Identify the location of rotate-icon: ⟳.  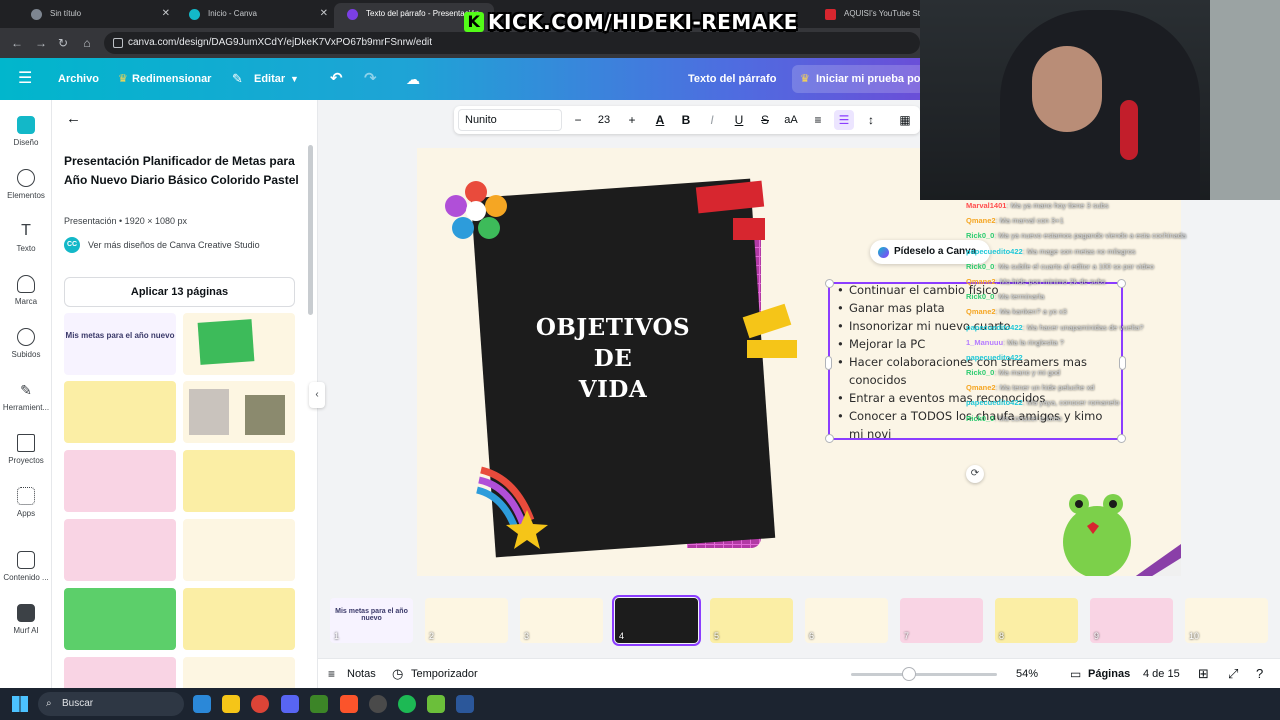
(975, 474).